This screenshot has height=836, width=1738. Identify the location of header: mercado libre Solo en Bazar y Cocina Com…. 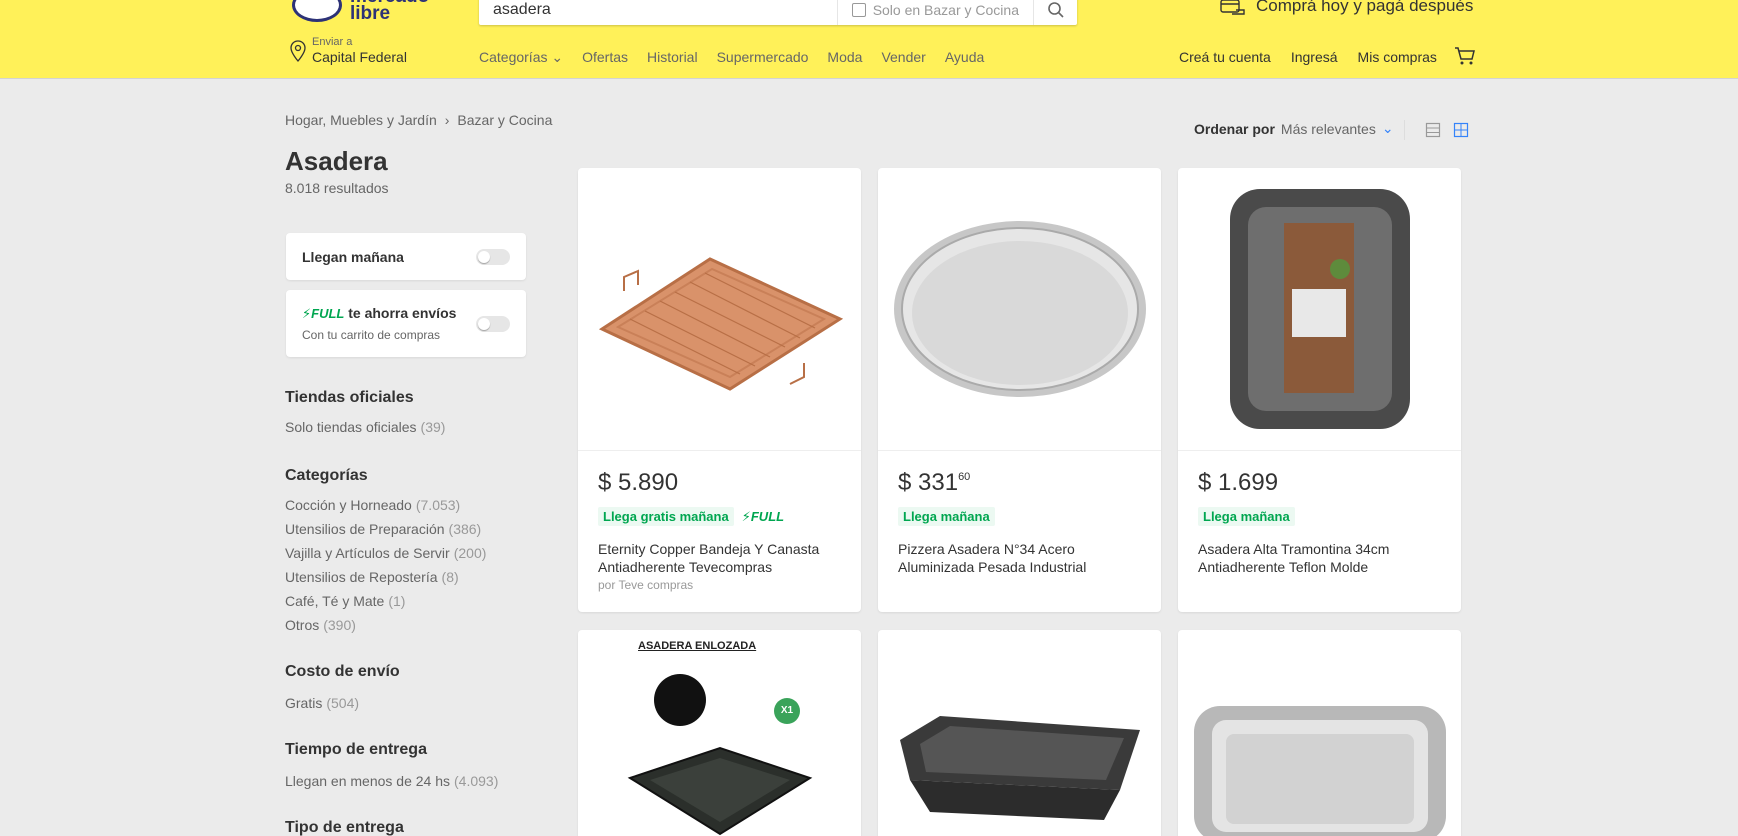
(869, 39).